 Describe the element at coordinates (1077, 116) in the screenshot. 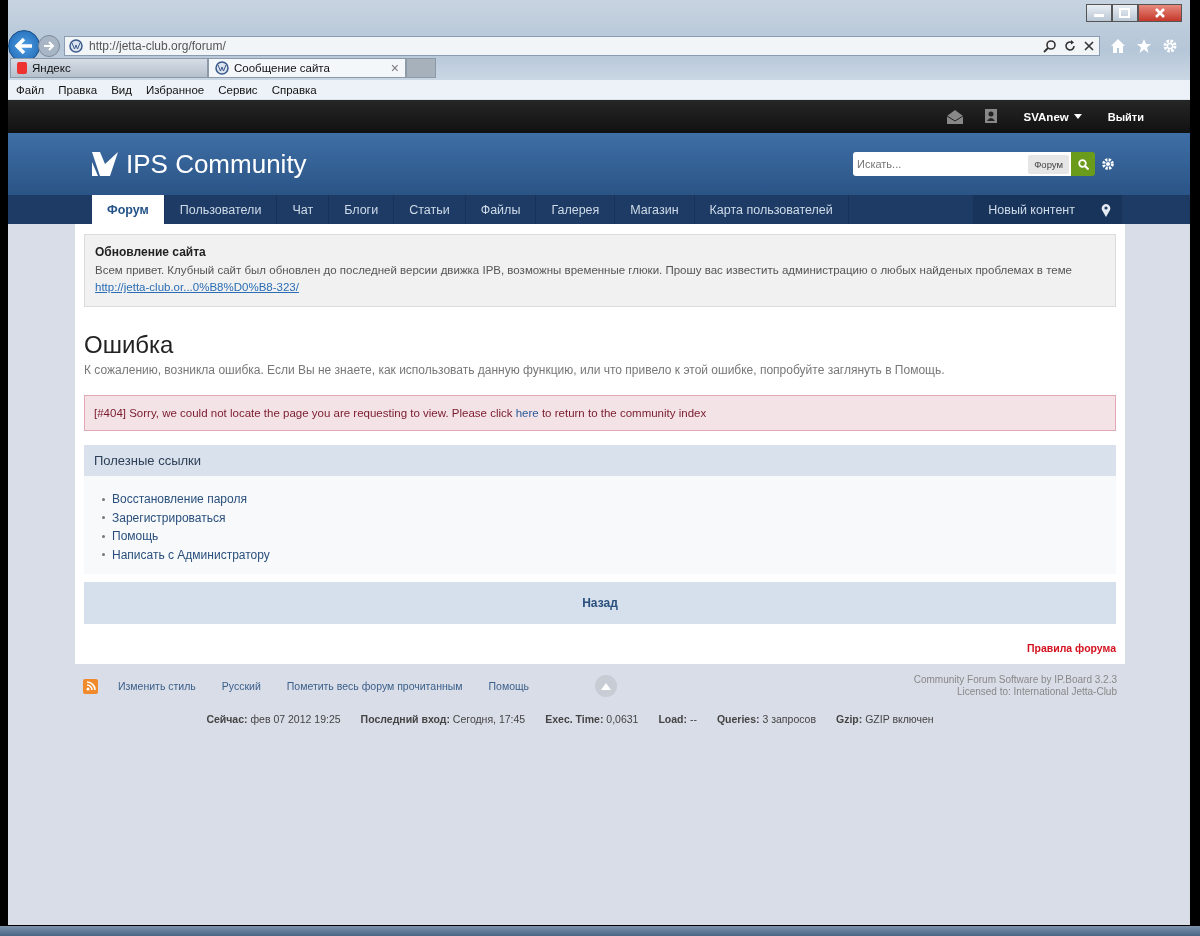

I see `caret-icon` at that location.